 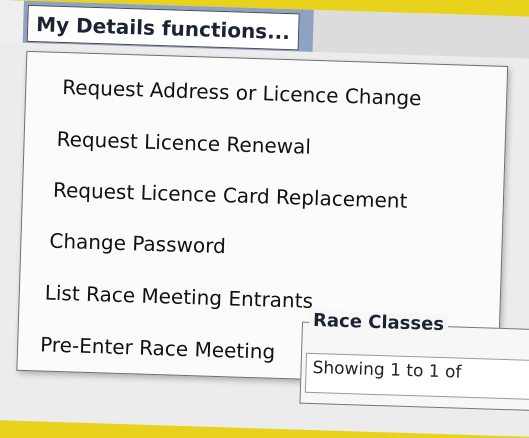 What do you see at coordinates (183, 143) in the screenshot?
I see `menu-item-request-licence-renewal: Request Licence Renewal` at bounding box center [183, 143].